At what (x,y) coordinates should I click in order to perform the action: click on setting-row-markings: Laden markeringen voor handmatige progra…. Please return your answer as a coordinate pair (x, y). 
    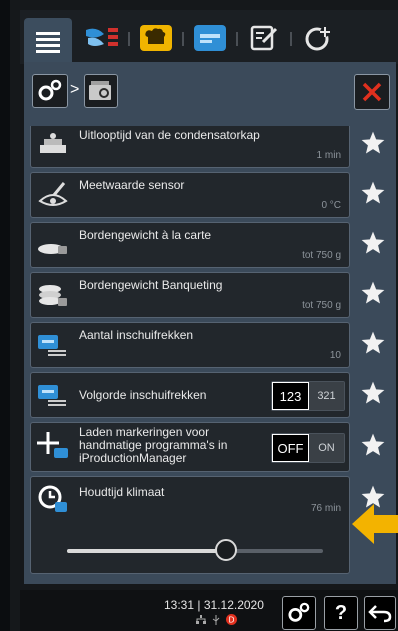
    Looking at the image, I should click on (190, 447).